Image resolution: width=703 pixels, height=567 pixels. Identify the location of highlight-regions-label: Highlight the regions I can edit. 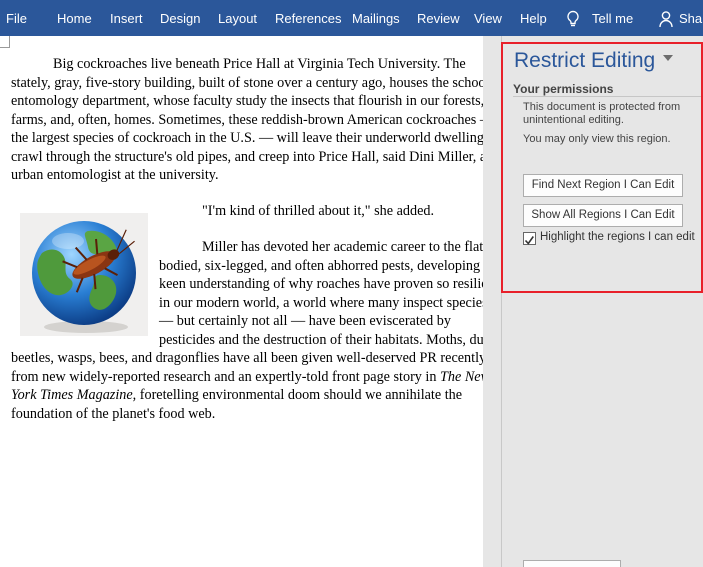
(617, 237).